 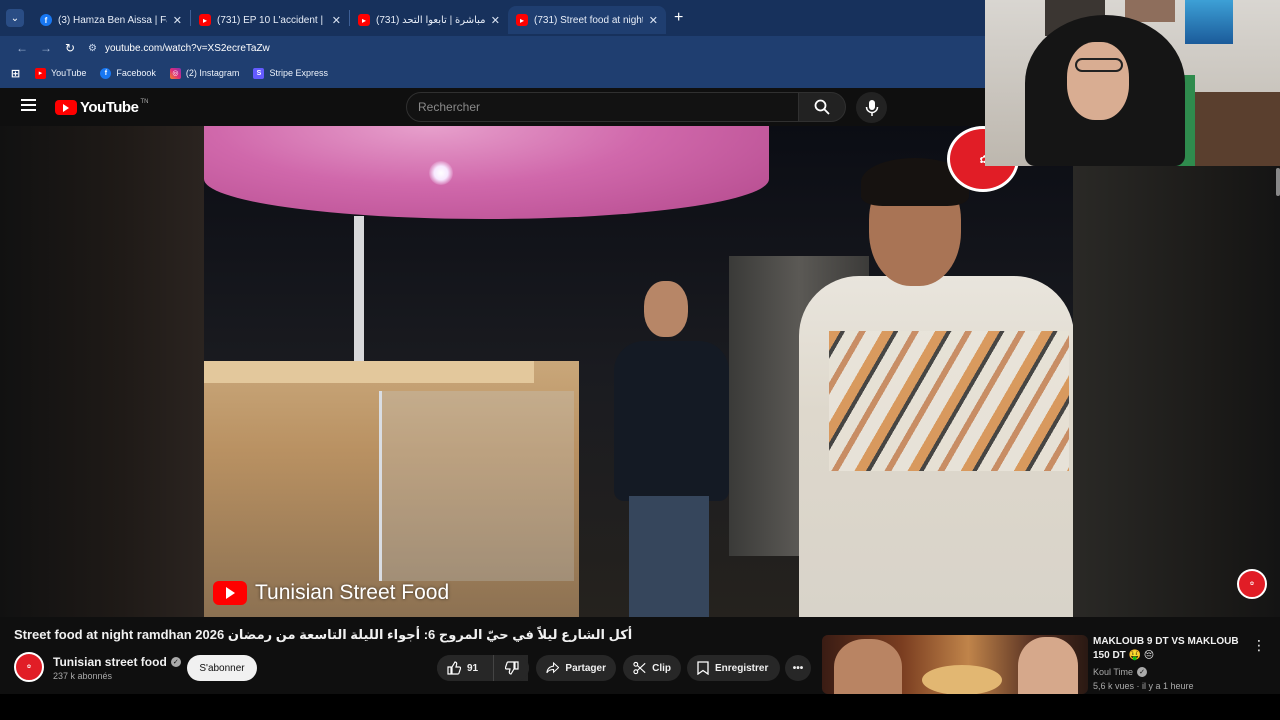 I want to click on apps-button: ⊞, so click(x=15, y=73).